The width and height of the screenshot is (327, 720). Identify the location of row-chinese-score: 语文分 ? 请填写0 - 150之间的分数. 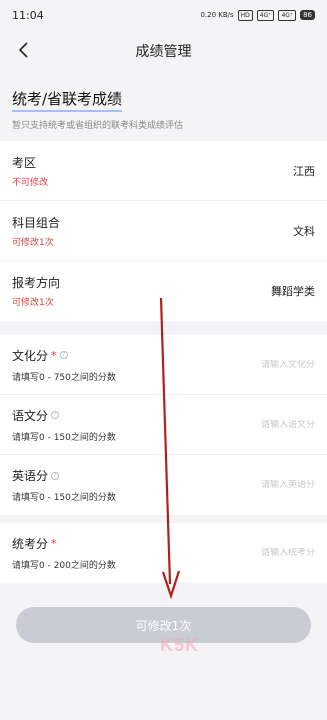
(163, 425).